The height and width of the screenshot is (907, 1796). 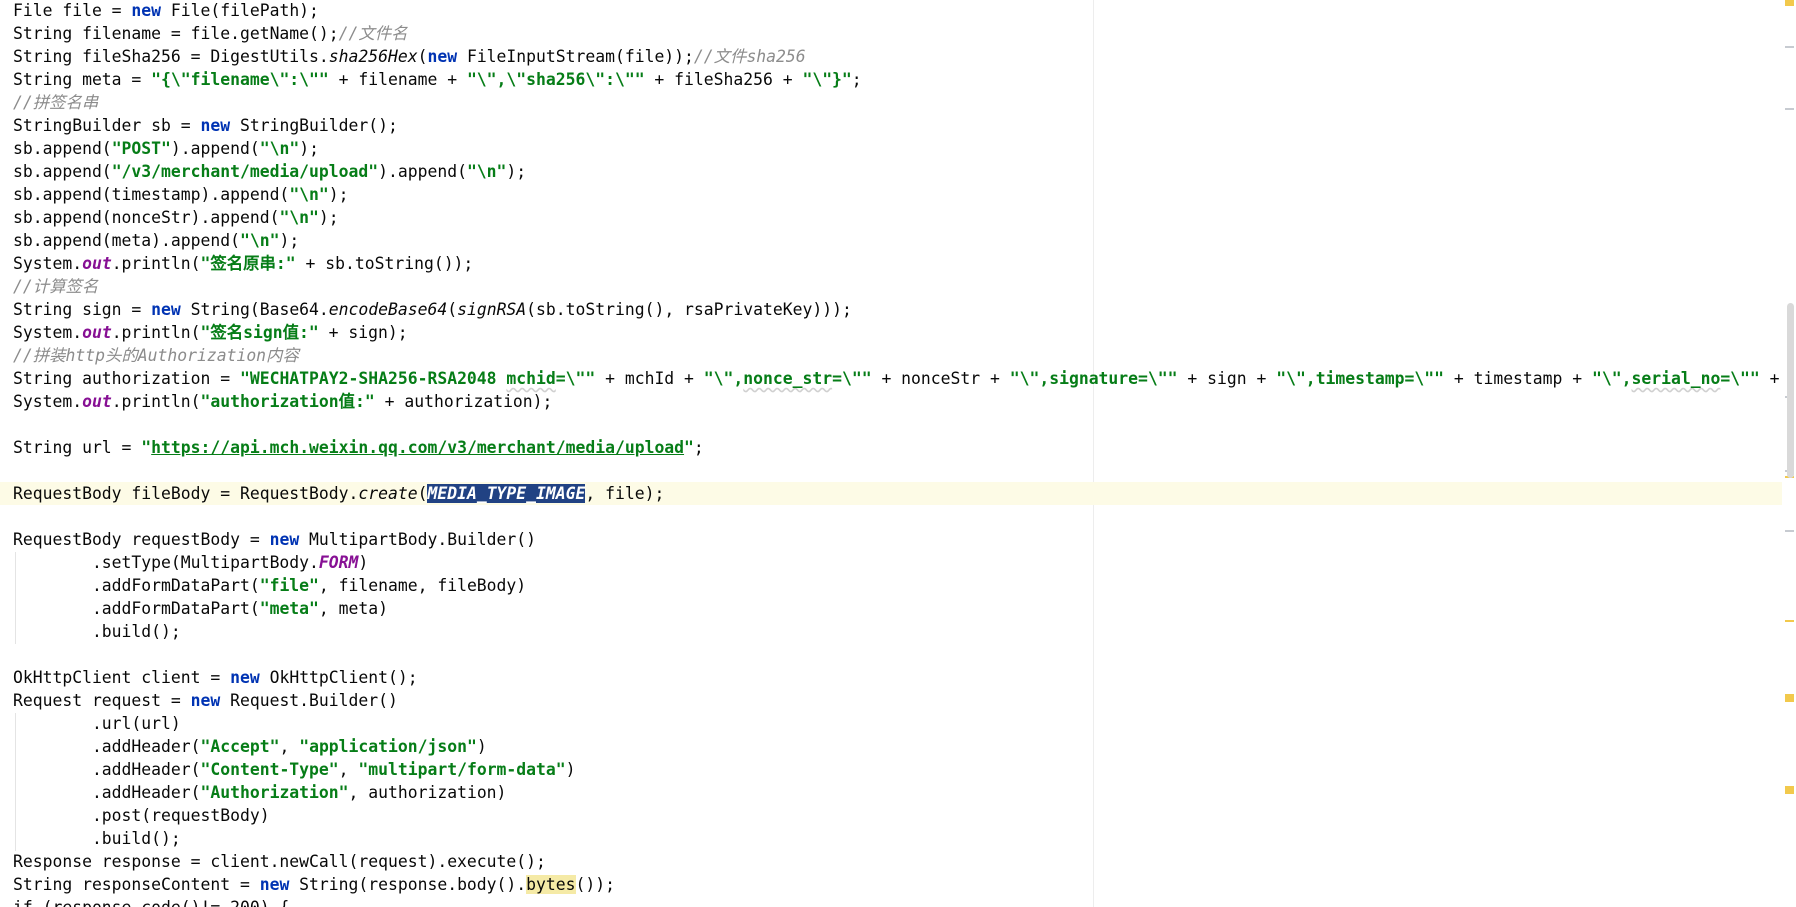 I want to click on vertical-scrollbar-thumb, so click(x=1790, y=390).